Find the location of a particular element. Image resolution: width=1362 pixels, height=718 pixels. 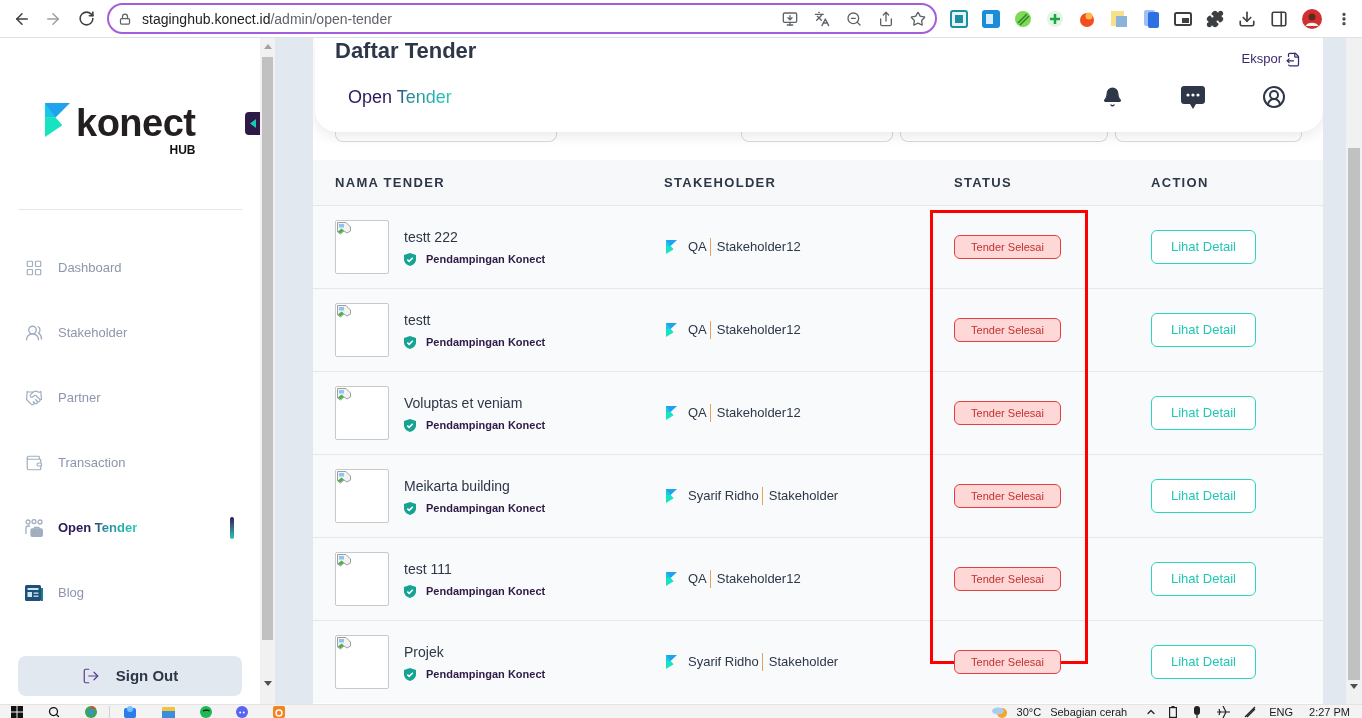

handshake-icon is located at coordinates (34, 397).